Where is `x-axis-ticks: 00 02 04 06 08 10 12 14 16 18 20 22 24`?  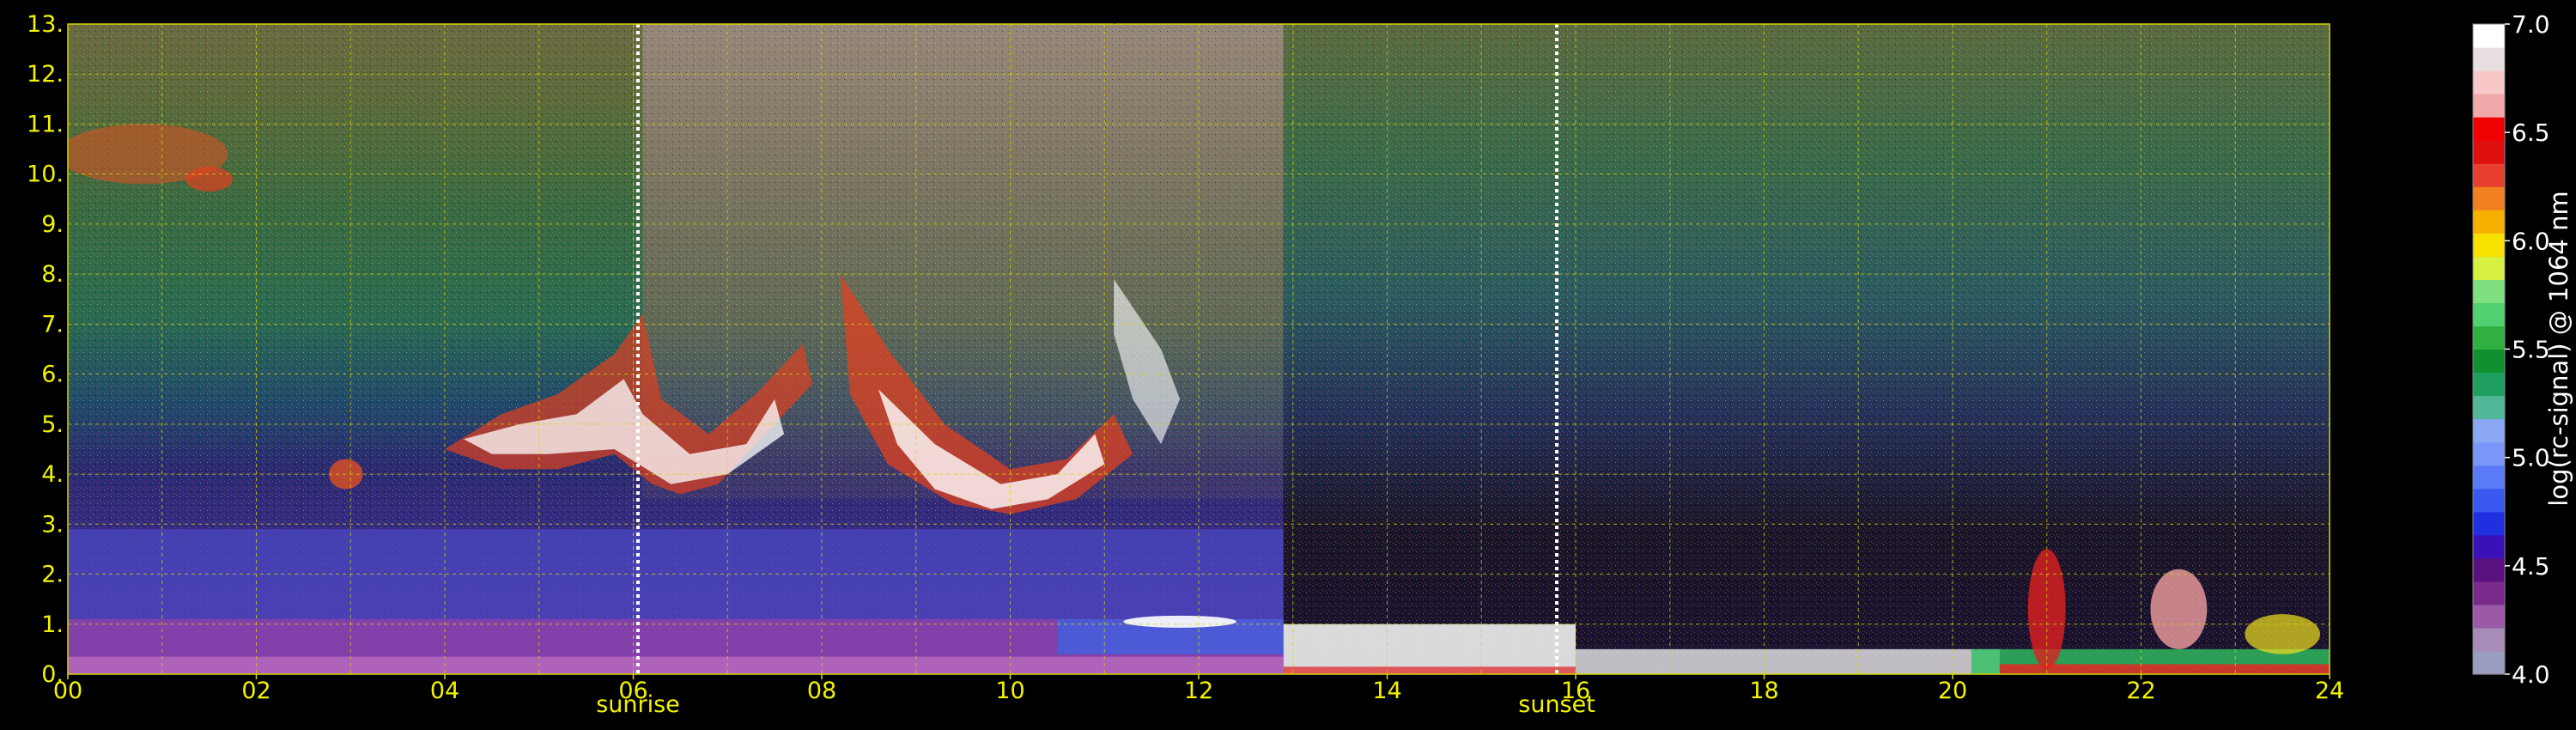 x-axis-ticks: 00 02 04 06 08 10 12 14 16 18 20 22 24 is located at coordinates (1199, 689).